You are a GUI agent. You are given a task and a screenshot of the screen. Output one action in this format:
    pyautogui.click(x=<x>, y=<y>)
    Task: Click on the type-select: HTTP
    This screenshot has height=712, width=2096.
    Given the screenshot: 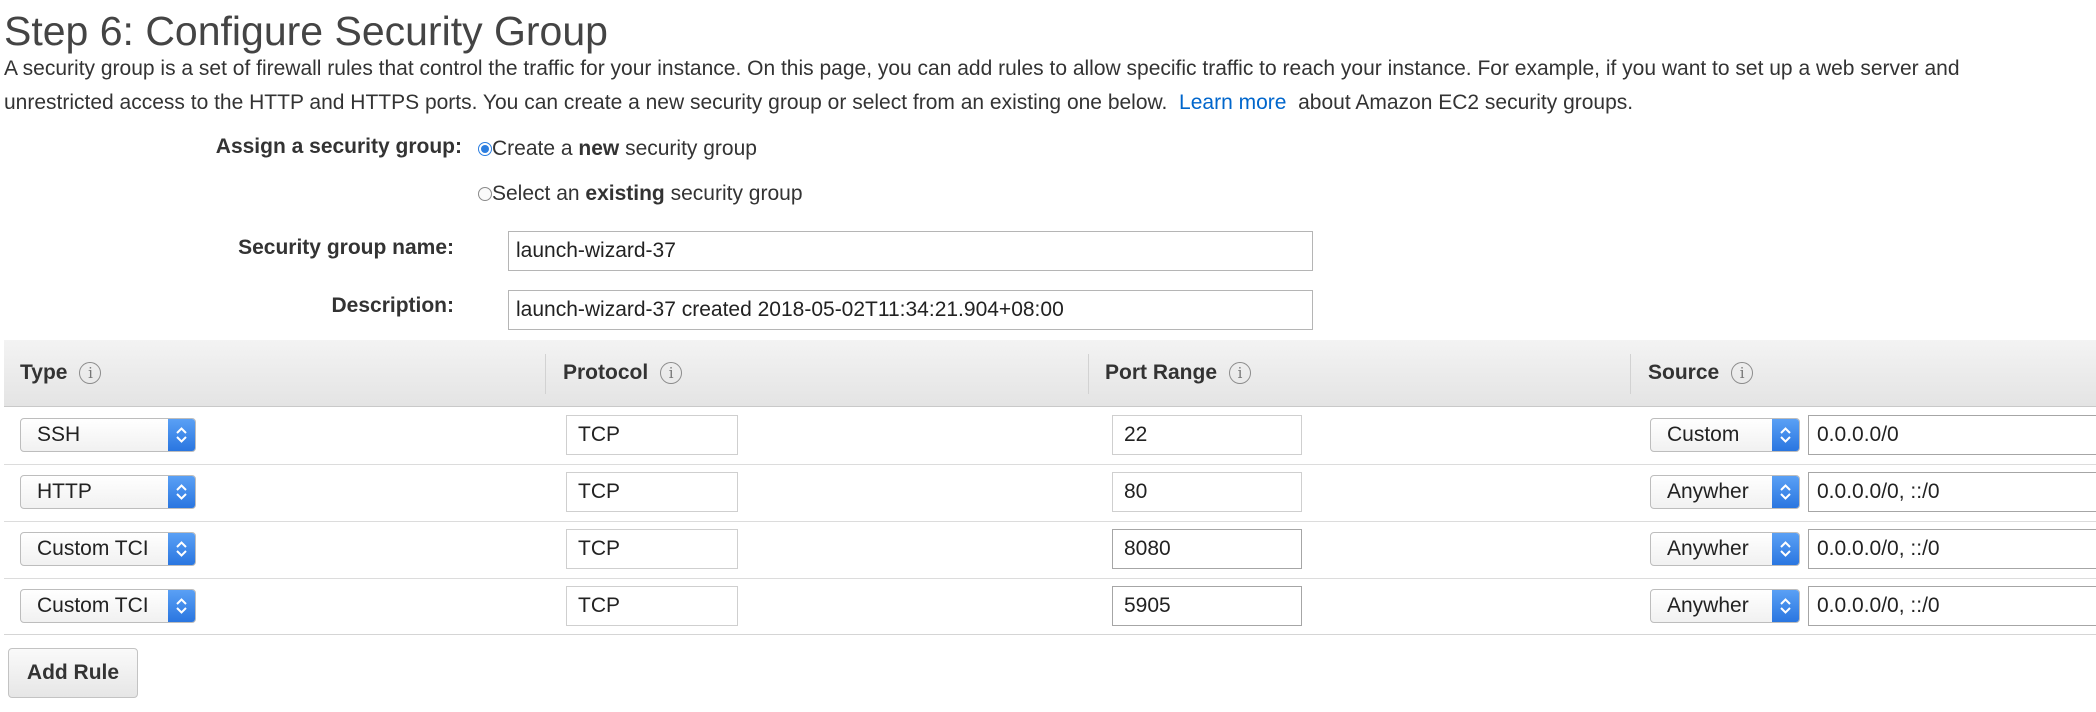 What is the action you would take?
    pyautogui.click(x=108, y=492)
    